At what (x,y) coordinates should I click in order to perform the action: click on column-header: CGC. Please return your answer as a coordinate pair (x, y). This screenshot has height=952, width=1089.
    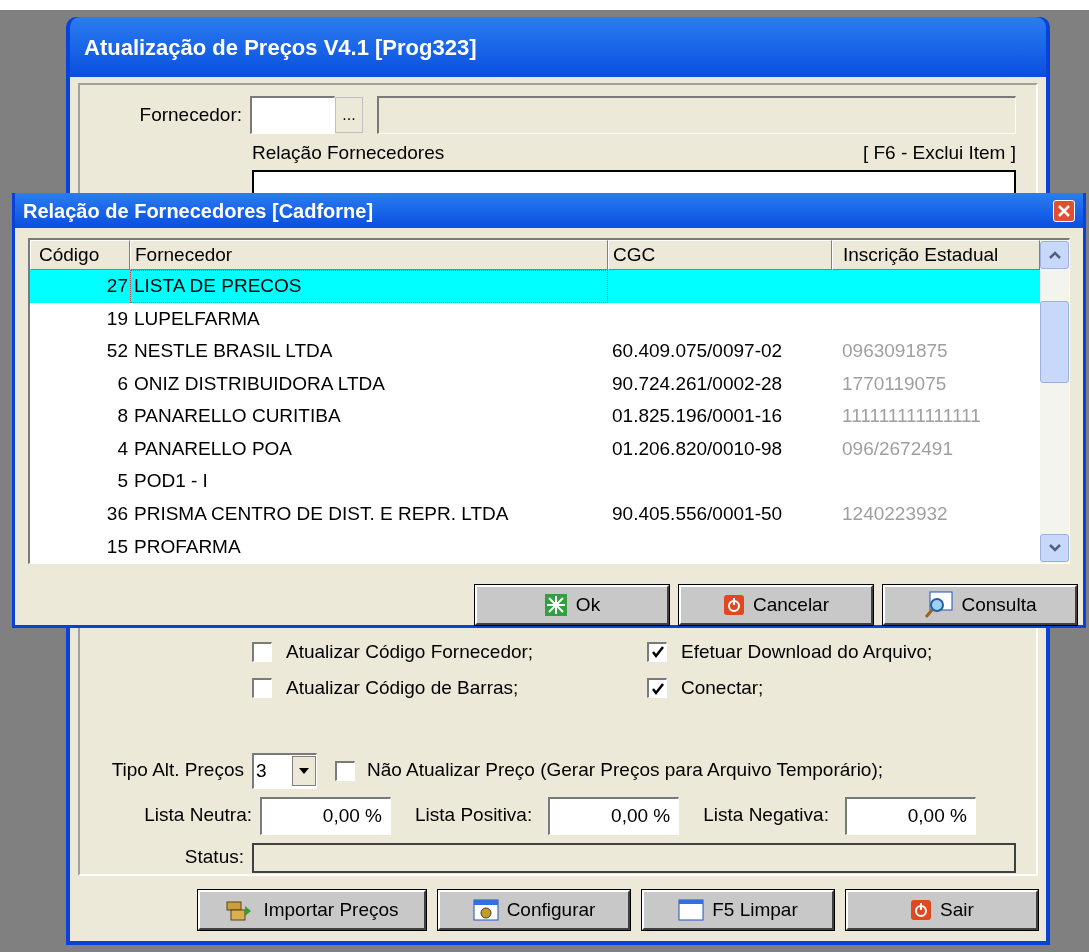
    Looking at the image, I should click on (720, 255).